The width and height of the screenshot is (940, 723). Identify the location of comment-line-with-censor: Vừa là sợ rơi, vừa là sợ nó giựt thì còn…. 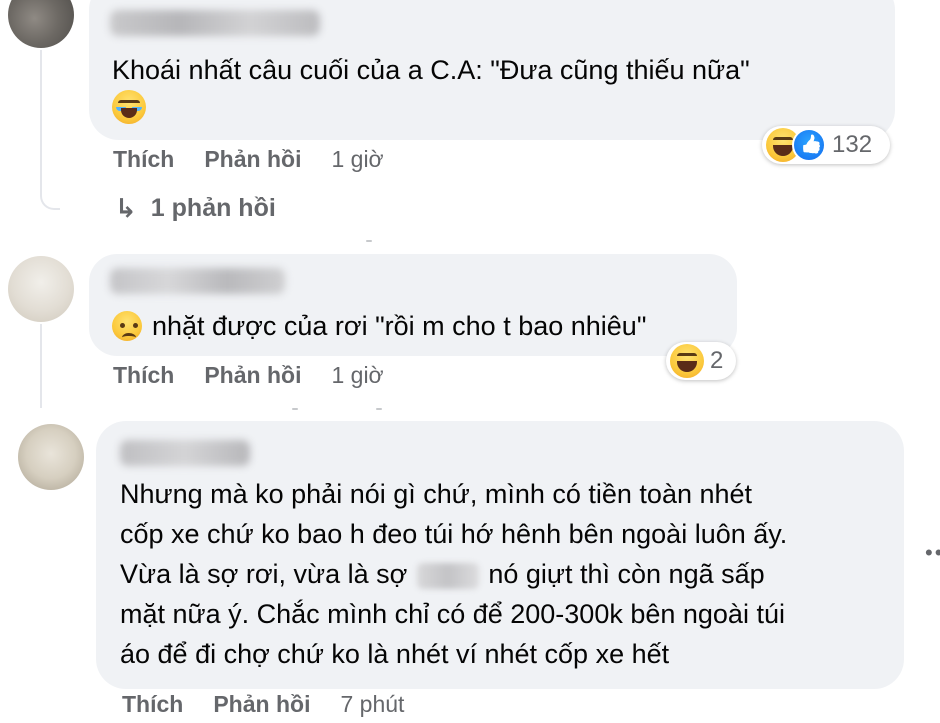
(505, 574).